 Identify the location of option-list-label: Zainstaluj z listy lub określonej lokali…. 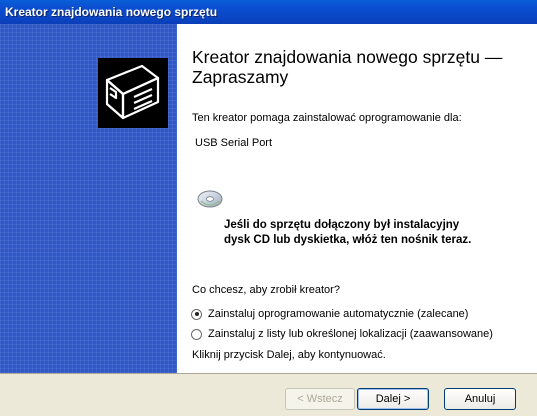
(350, 334).